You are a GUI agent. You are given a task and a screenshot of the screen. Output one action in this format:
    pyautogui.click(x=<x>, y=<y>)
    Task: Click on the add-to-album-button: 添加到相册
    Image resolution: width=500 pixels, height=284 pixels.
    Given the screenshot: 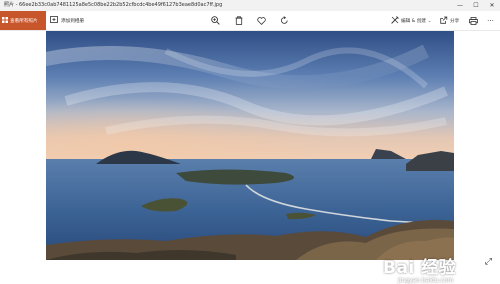 What is the action you would take?
    pyautogui.click(x=67, y=20)
    